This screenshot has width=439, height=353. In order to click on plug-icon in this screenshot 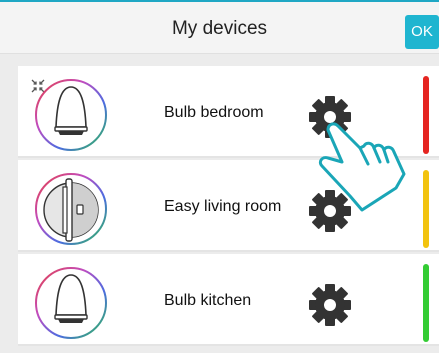, I will do `click(71, 209)`.